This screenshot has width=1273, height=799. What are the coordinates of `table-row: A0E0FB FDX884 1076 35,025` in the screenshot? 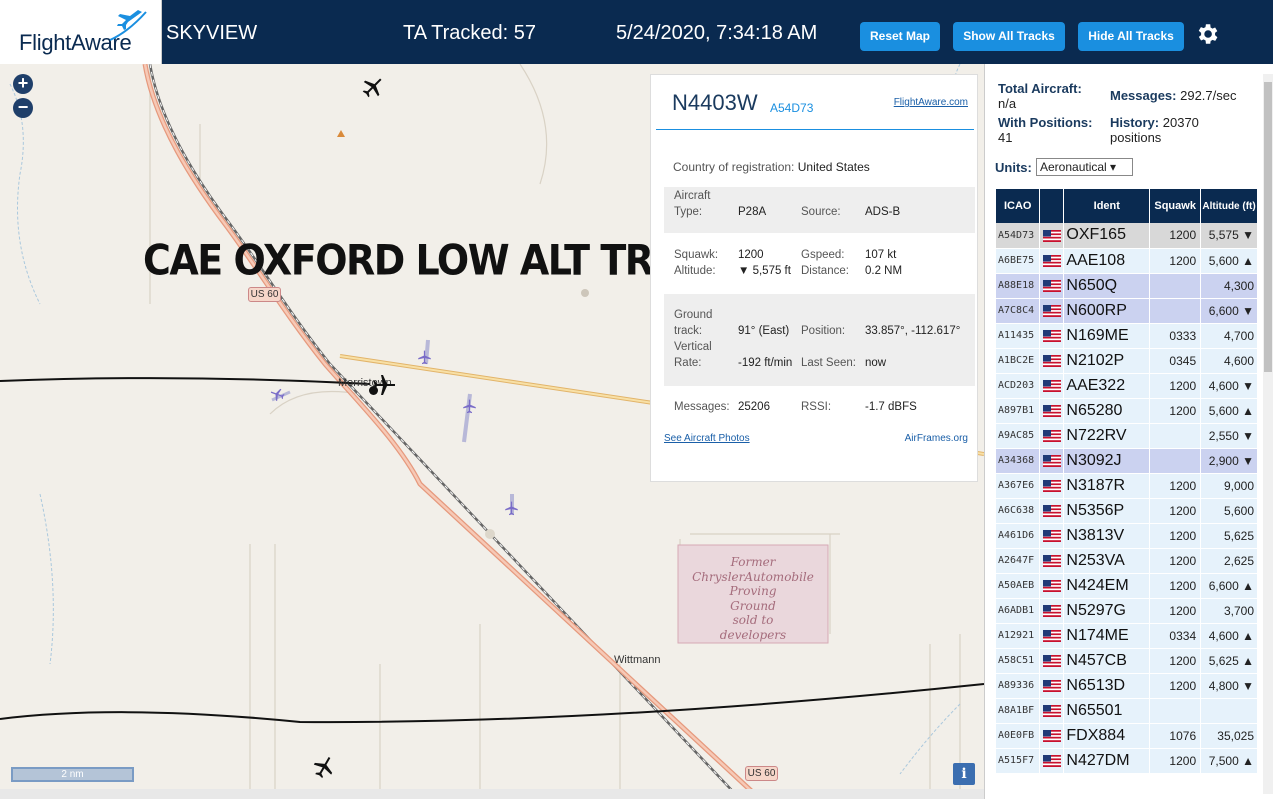 It's located at (1127, 736).